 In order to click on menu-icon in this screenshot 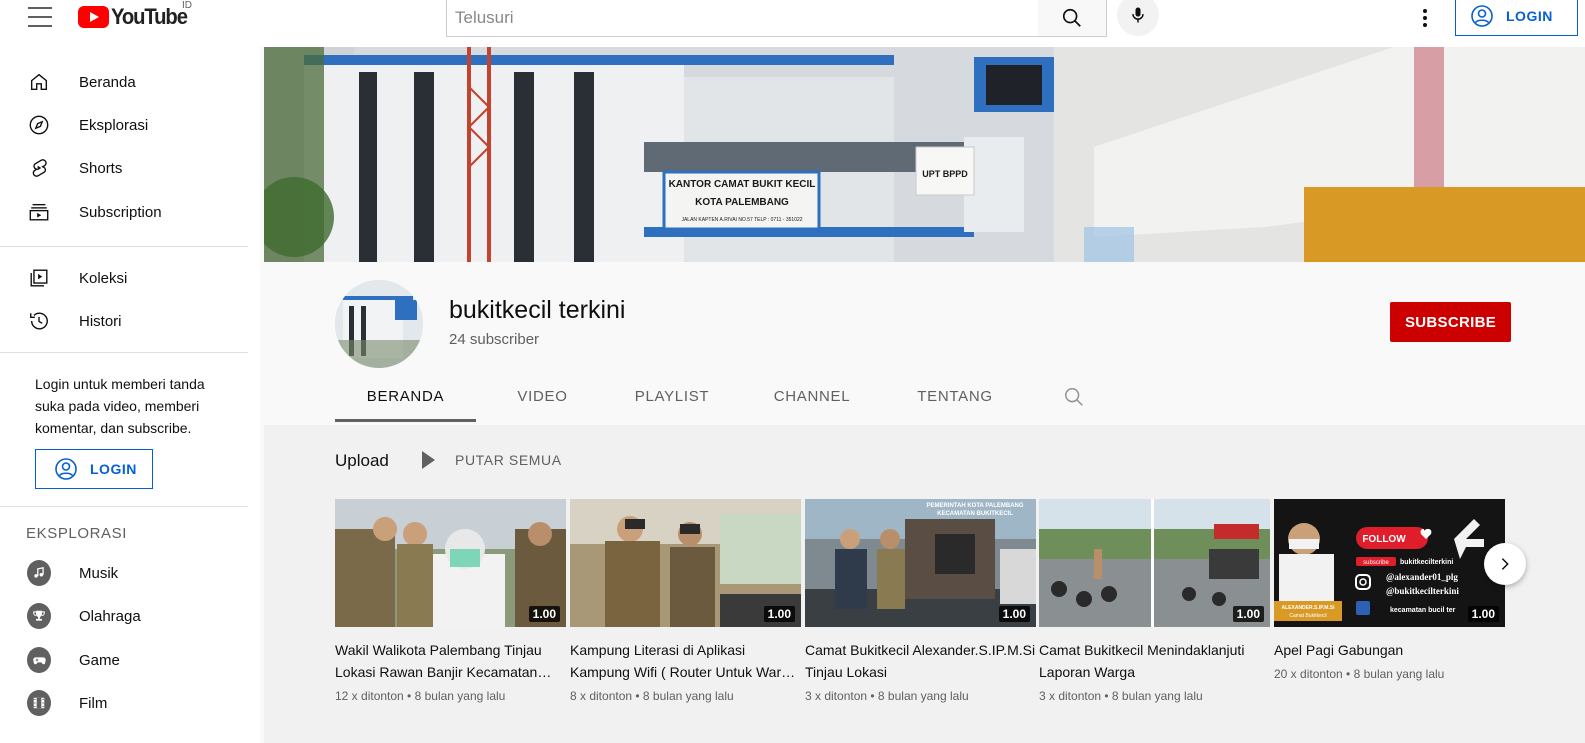, I will do `click(40, 17)`.